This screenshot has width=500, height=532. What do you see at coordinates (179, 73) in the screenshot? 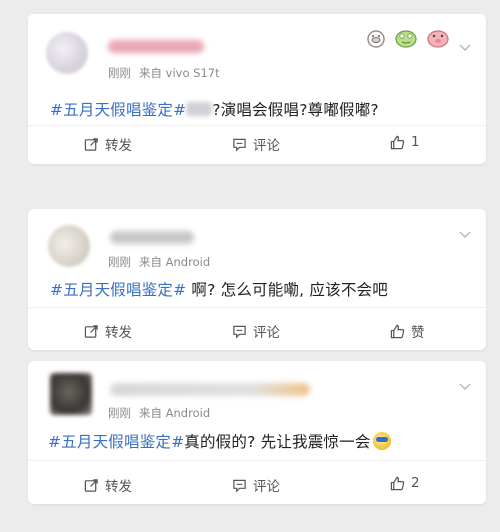
I see `post-source: 来自 vivo S17t` at bounding box center [179, 73].